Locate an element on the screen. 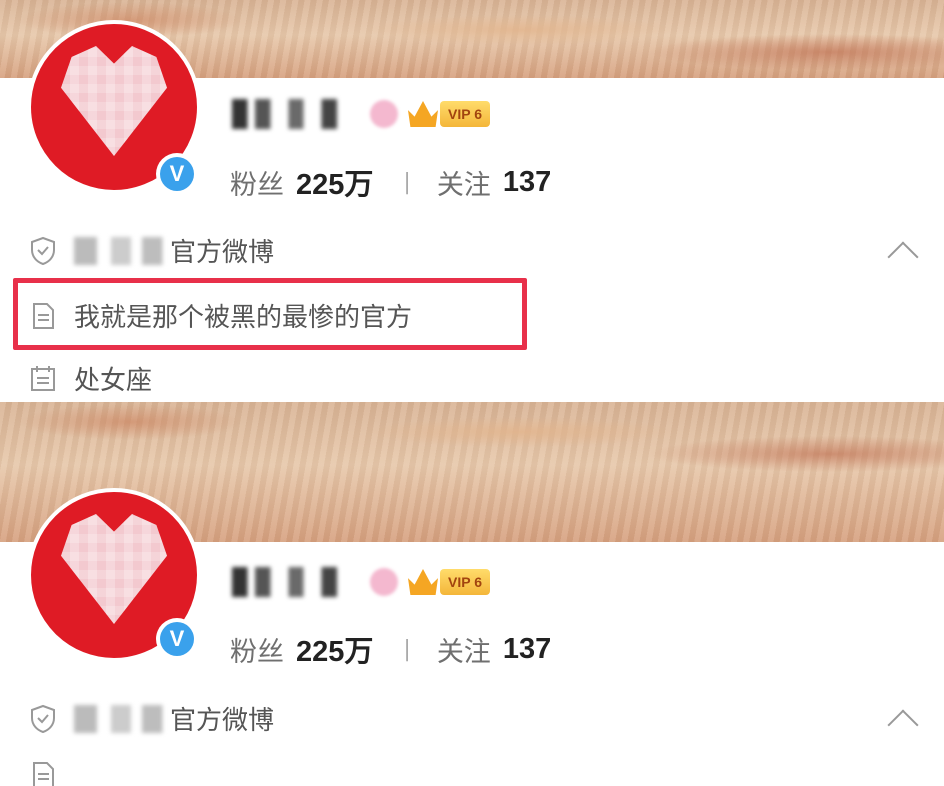 This screenshot has width=944, height=786. highlight-box is located at coordinates (270, 314).